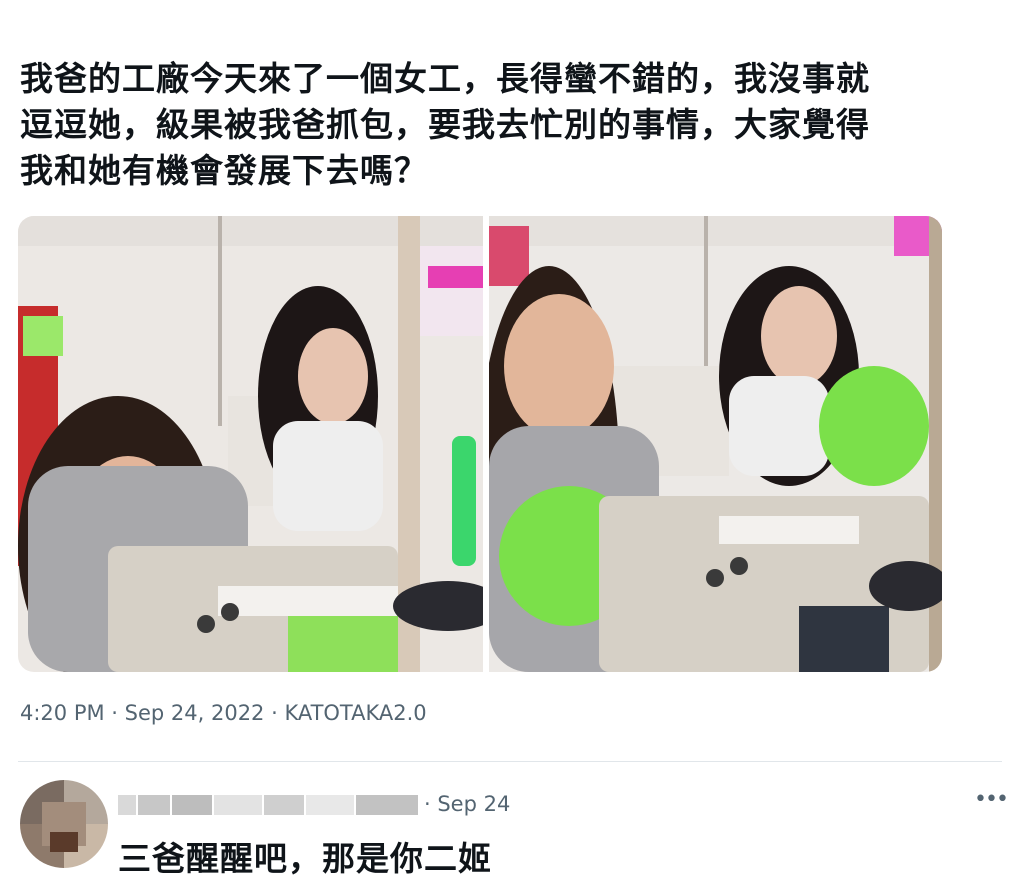 The width and height of the screenshot is (1024, 882). Describe the element at coordinates (224, 170) in the screenshot. I see `tweet-text-line: 我和她有機會發展下去嗎？` at that location.